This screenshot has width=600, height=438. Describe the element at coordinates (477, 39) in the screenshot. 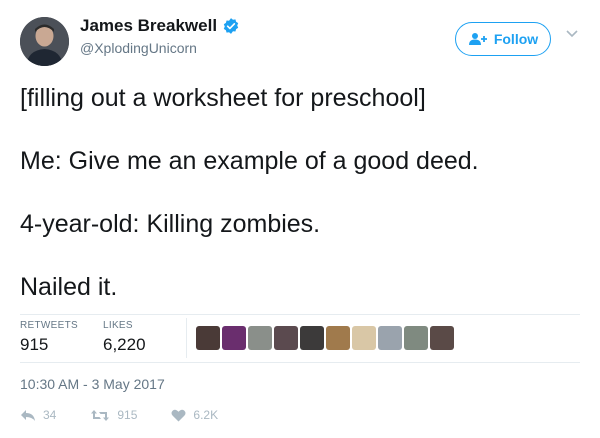

I see `add-user-icon` at that location.